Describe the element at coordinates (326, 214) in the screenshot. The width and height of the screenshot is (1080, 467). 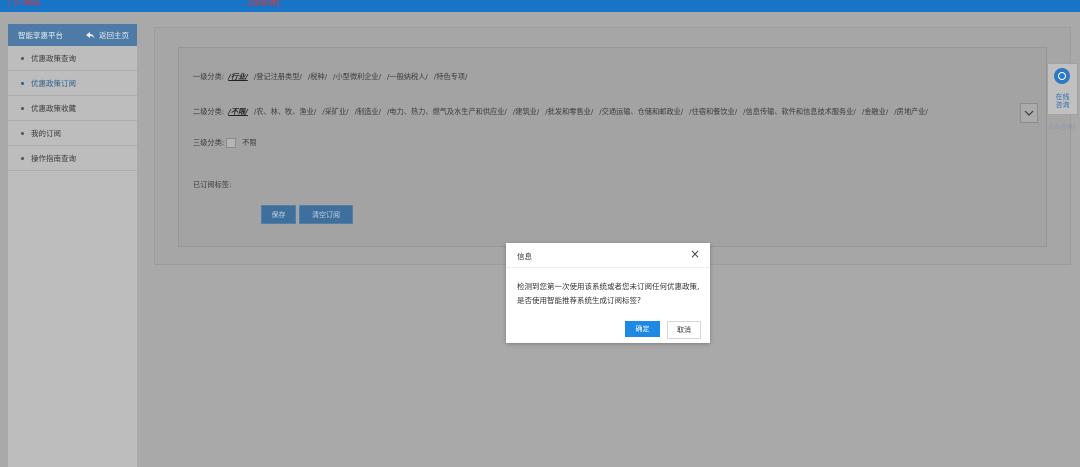
I see `clear-subscription-button: 清空订阅` at that location.